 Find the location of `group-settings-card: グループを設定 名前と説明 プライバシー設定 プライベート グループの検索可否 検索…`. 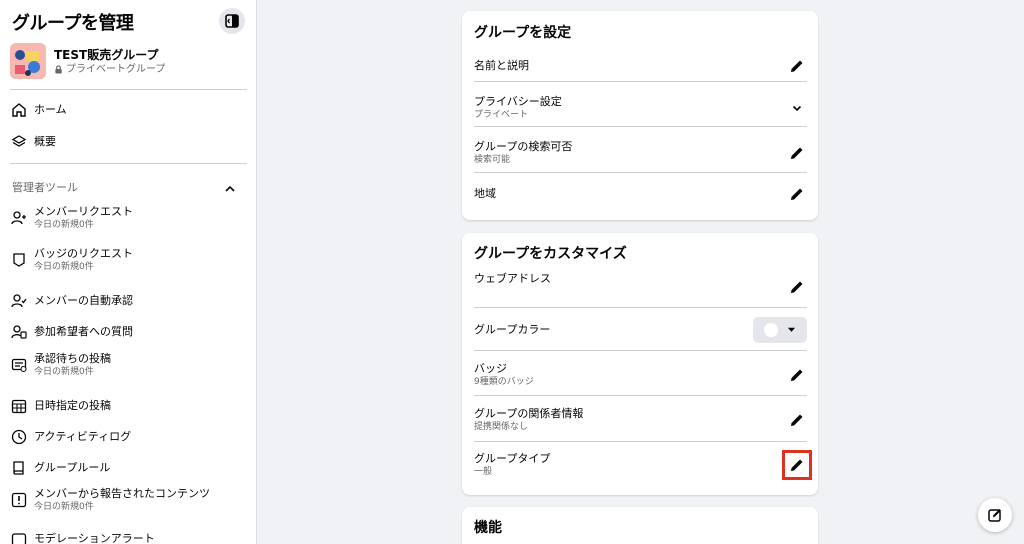

group-settings-card: グループを設定 名前と説明 プライバシー設定 プライベート グループの検索可否 検索… is located at coordinates (640, 115).